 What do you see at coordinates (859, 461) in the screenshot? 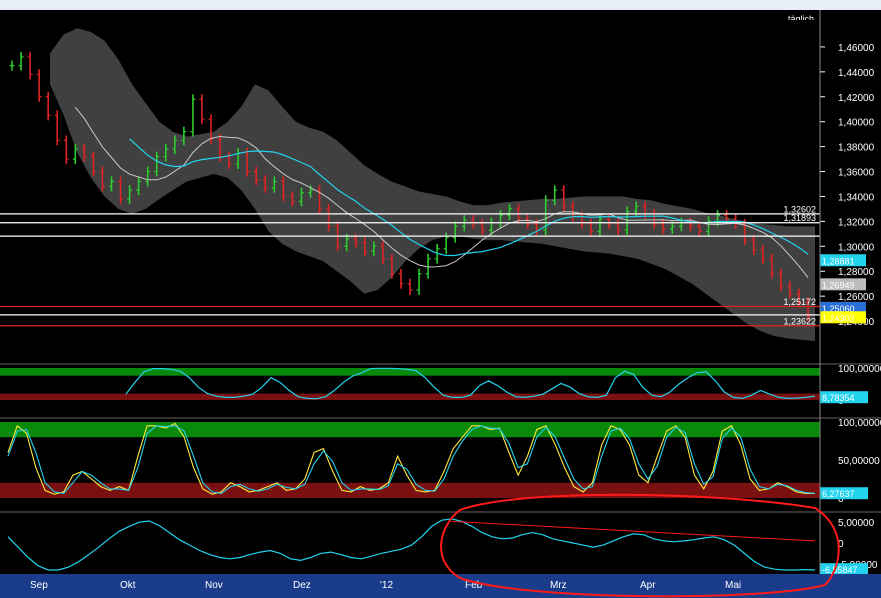
I see `y-tick-label: 50,00000` at bounding box center [859, 461].